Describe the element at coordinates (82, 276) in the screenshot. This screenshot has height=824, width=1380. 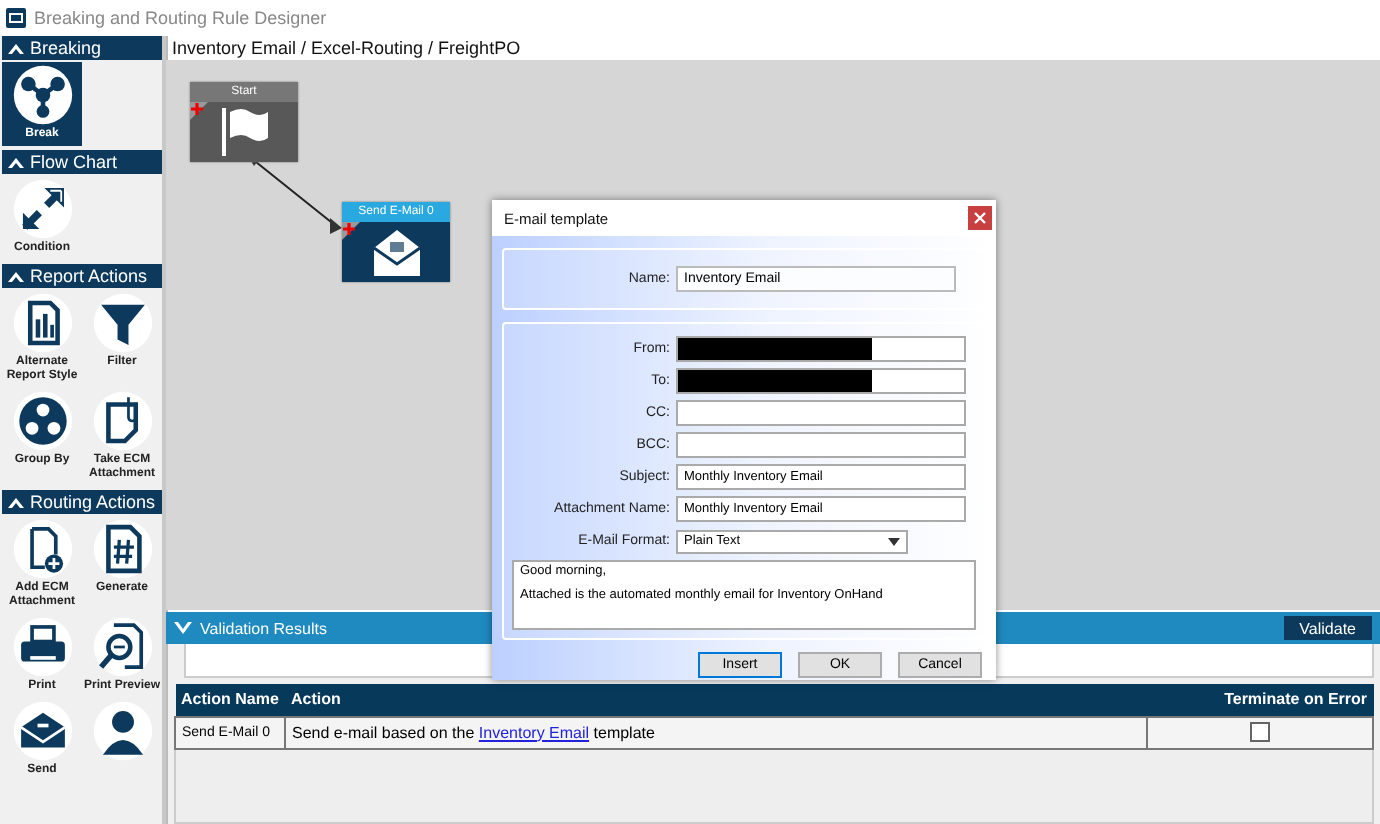
I see `section-header: Report Actions` at that location.